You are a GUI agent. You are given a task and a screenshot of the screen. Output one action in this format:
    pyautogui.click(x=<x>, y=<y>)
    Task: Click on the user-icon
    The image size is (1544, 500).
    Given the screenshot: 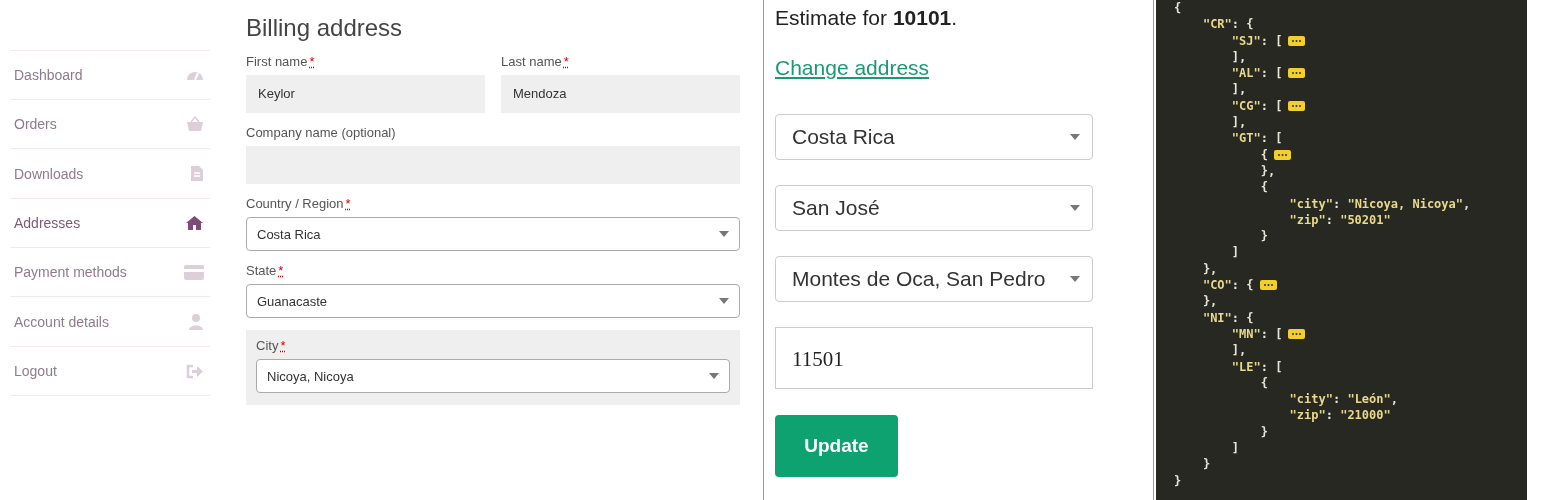 What is the action you would take?
    pyautogui.click(x=196, y=321)
    